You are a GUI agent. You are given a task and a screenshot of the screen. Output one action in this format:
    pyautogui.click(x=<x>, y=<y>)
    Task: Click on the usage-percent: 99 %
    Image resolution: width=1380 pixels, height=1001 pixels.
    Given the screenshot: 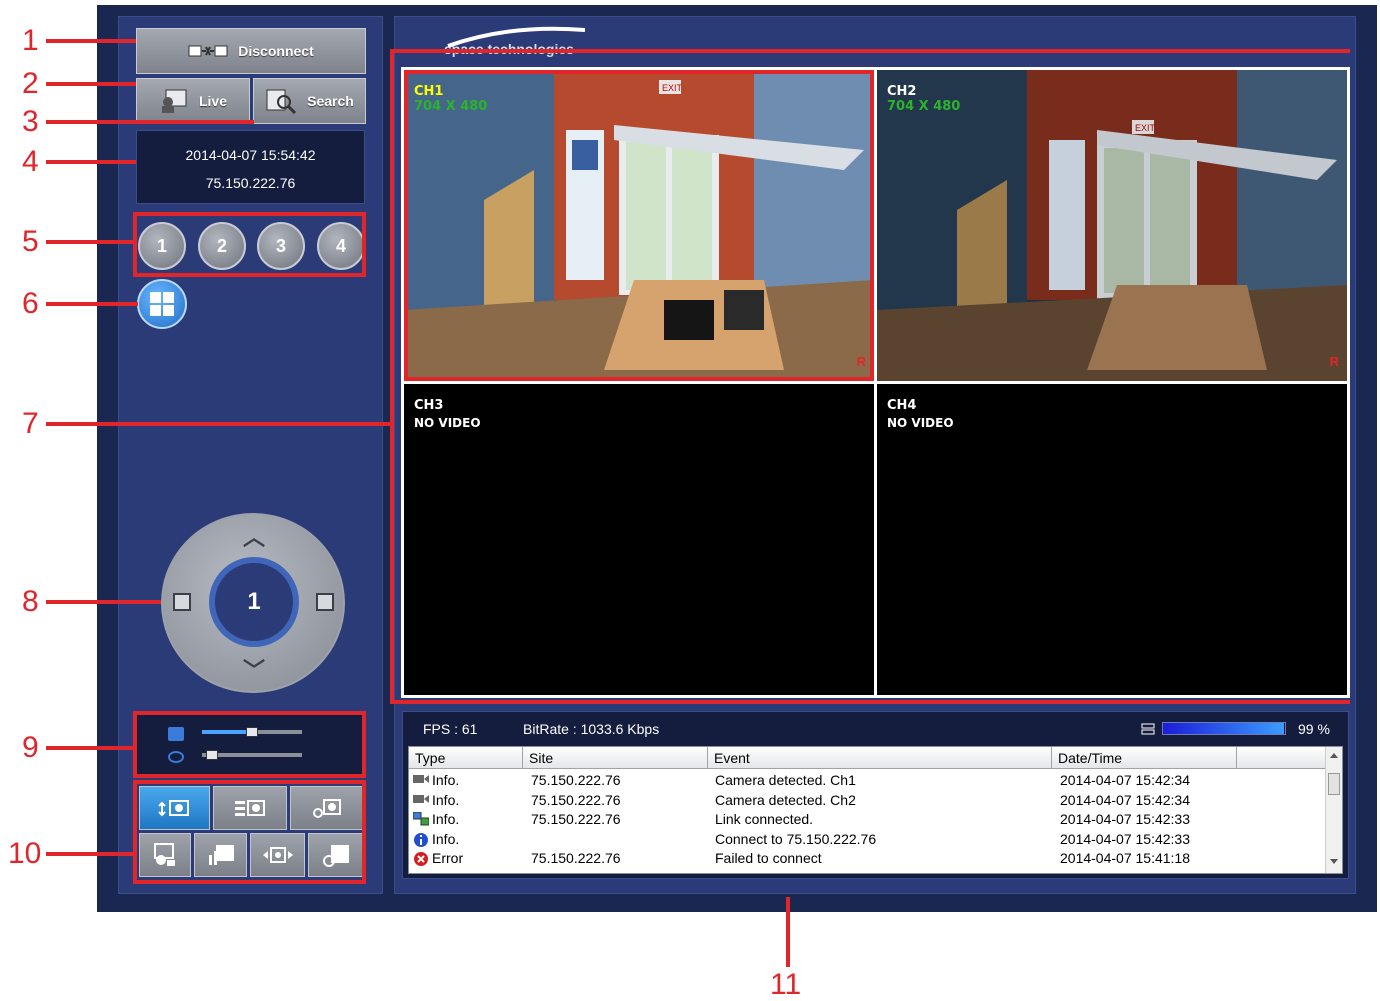 What is the action you would take?
    pyautogui.click(x=1314, y=729)
    